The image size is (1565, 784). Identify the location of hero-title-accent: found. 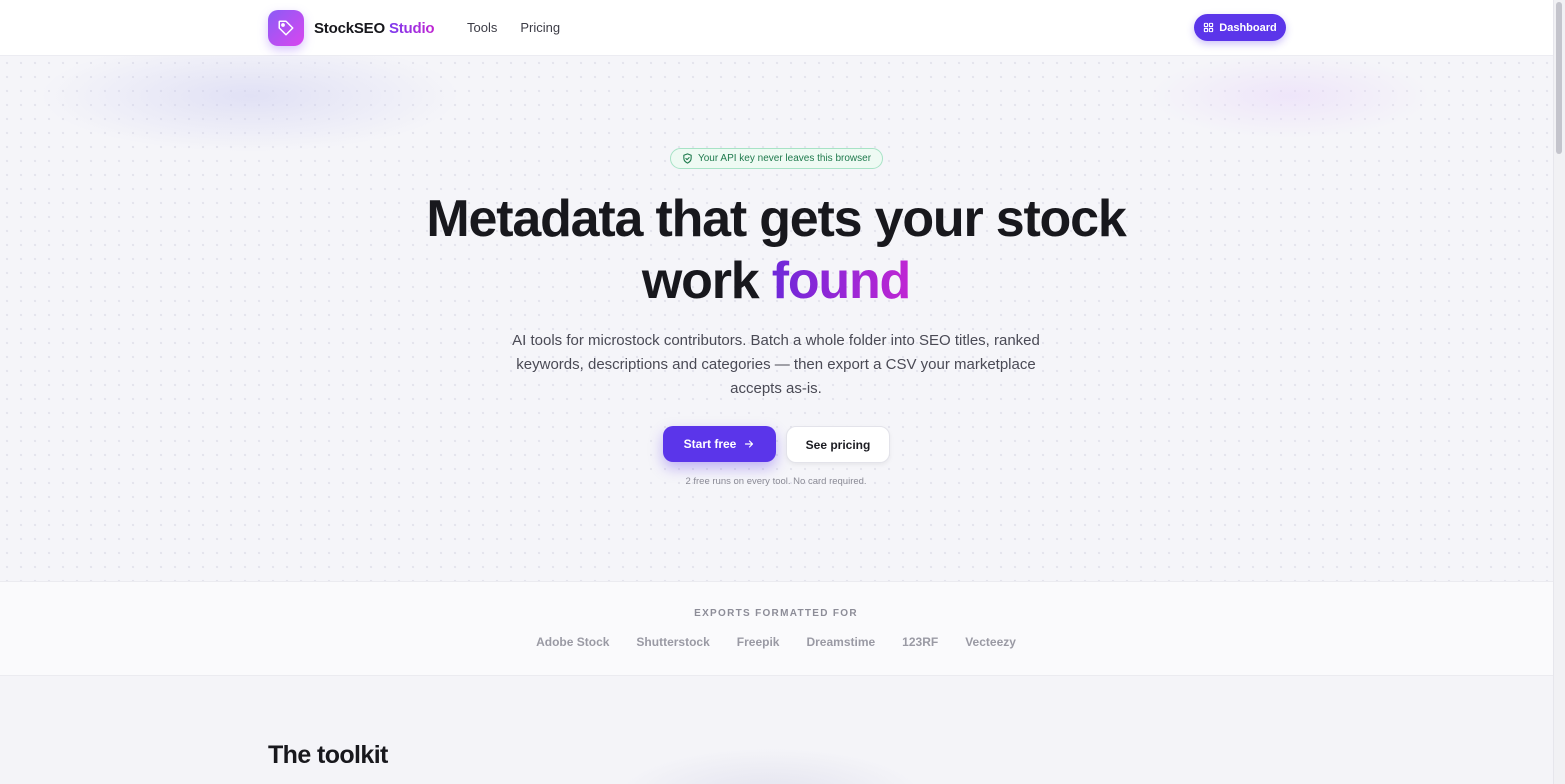
(841, 281).